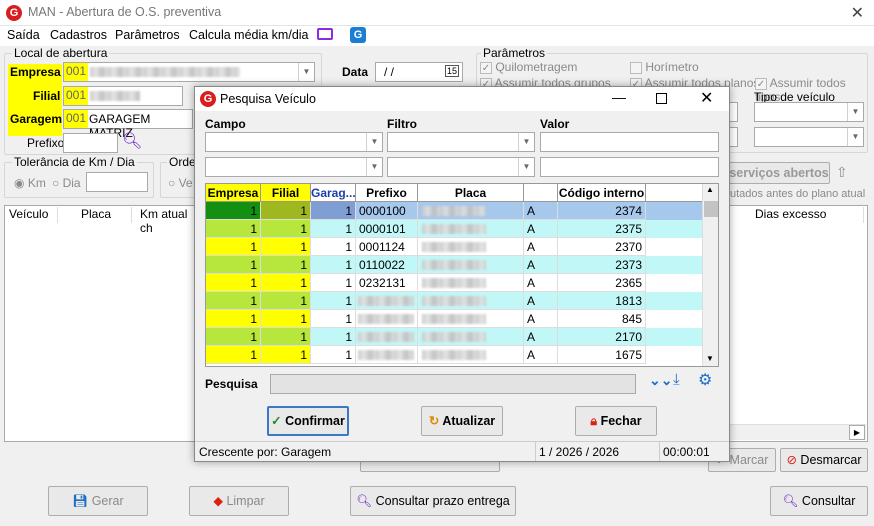 Image resolution: width=874 pixels, height=526 pixels. What do you see at coordinates (387, 211) in the screenshot?
I see `cell-prefixo: 0000100` at bounding box center [387, 211].